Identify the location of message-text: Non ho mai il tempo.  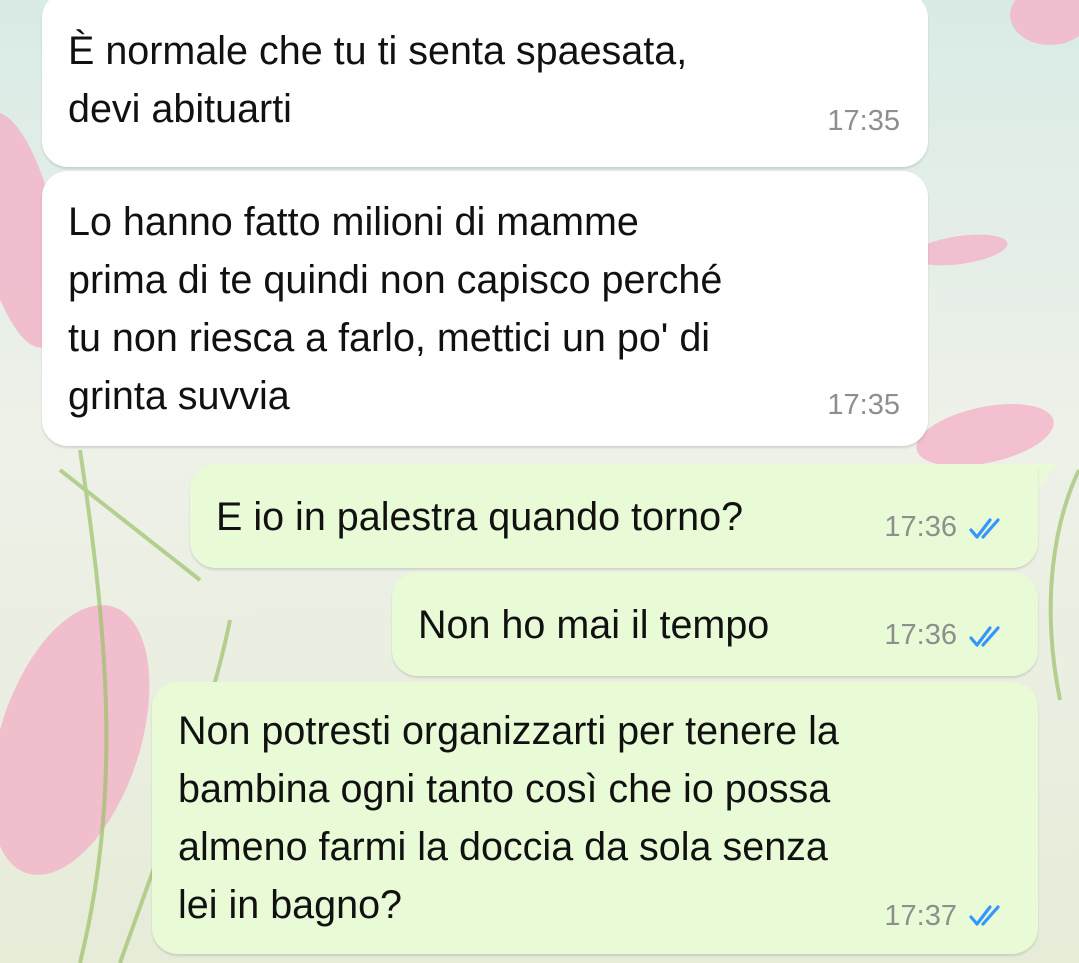
(594, 625).